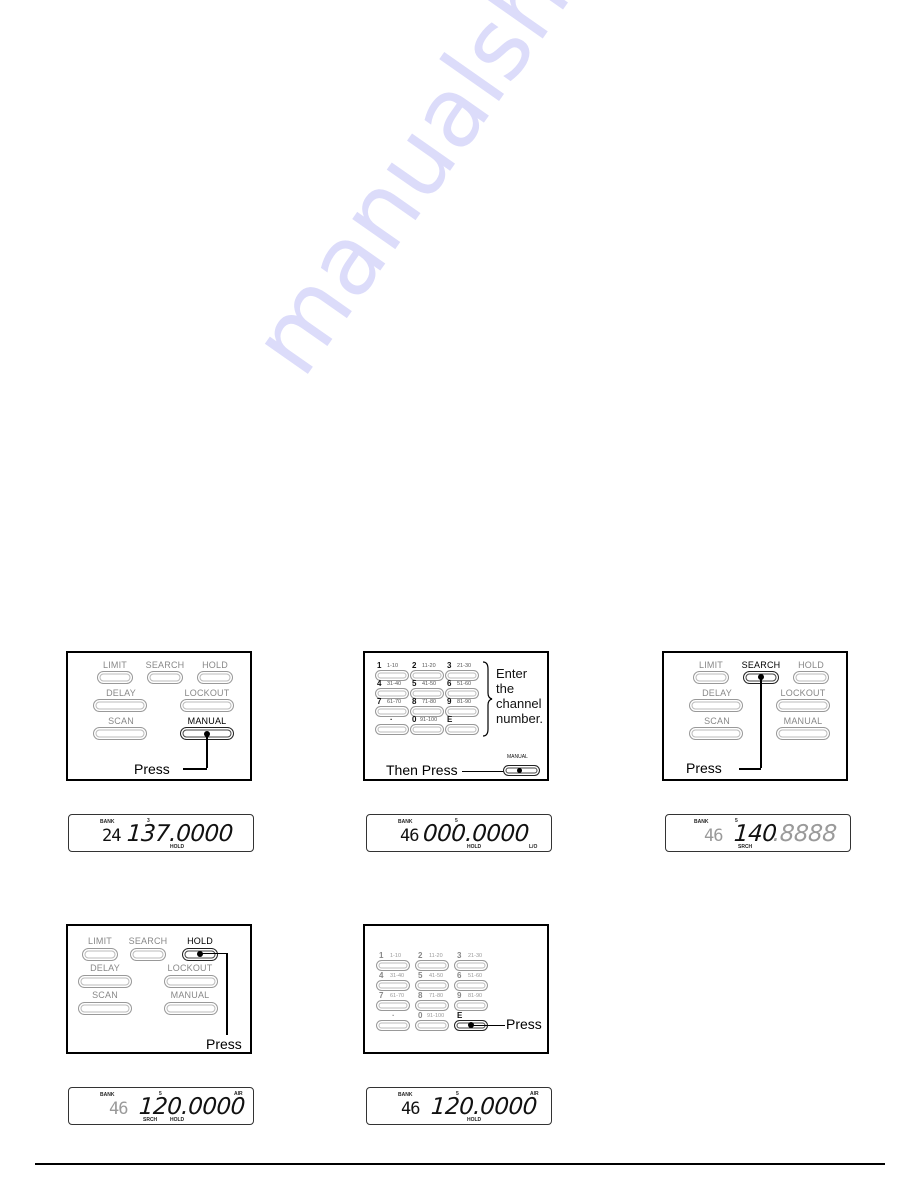 The height and width of the screenshot is (1188, 918). What do you see at coordinates (475, 996) in the screenshot?
I see `key-9-range: 81-90` at bounding box center [475, 996].